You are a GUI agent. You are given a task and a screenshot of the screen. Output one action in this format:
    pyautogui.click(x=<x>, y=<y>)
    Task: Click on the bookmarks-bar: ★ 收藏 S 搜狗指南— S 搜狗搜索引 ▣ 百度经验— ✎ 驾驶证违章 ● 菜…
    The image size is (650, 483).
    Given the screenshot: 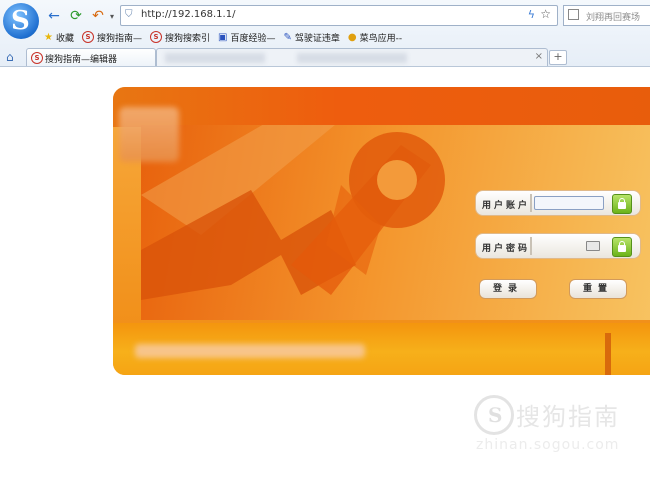 What is the action you would take?
    pyautogui.click(x=223, y=37)
    